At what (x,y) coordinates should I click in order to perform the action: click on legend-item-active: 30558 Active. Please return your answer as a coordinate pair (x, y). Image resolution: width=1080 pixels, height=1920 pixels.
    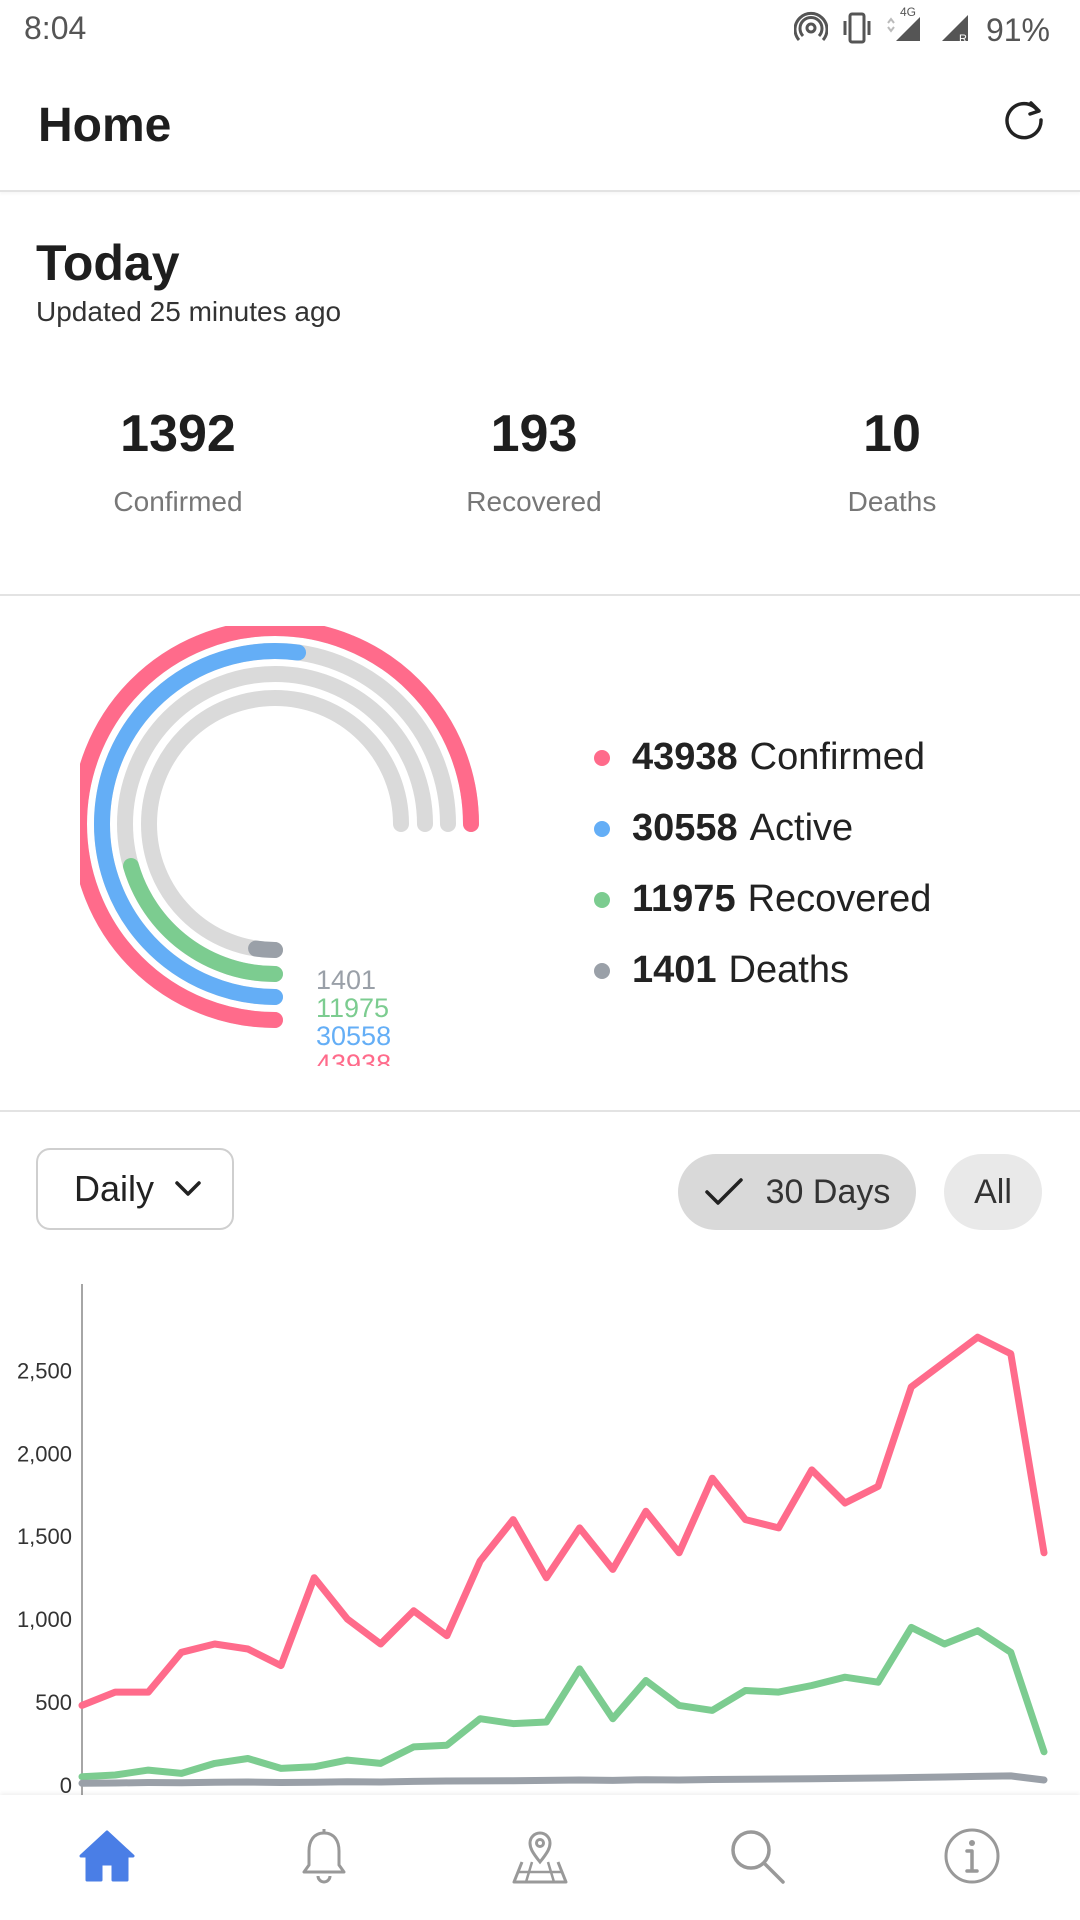
    Looking at the image, I should click on (762, 828).